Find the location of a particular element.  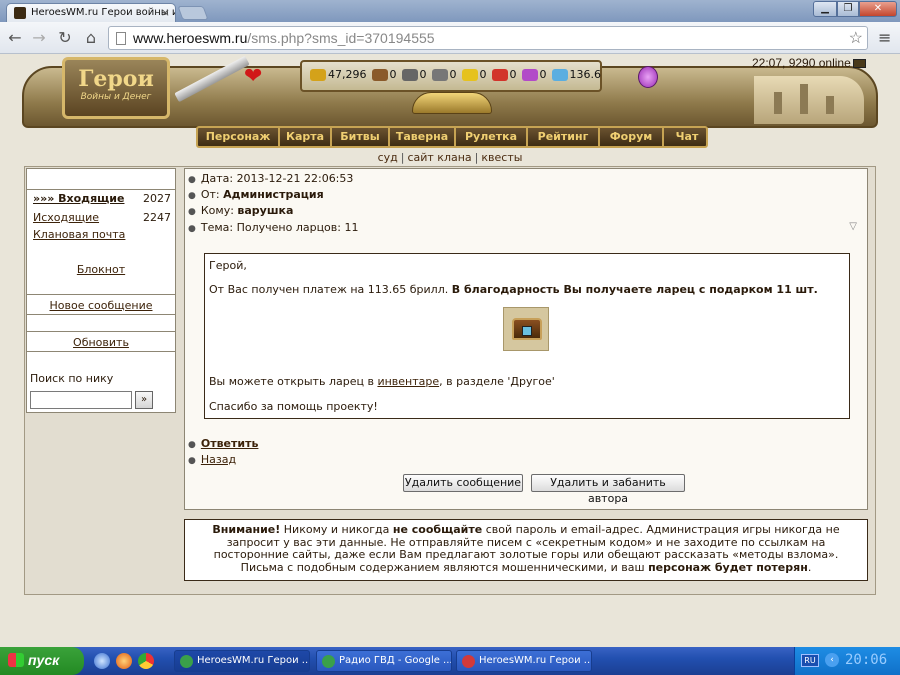

browser-tab: HeroesWM.ru Герои войны и денег × is located at coordinates (91, 12).